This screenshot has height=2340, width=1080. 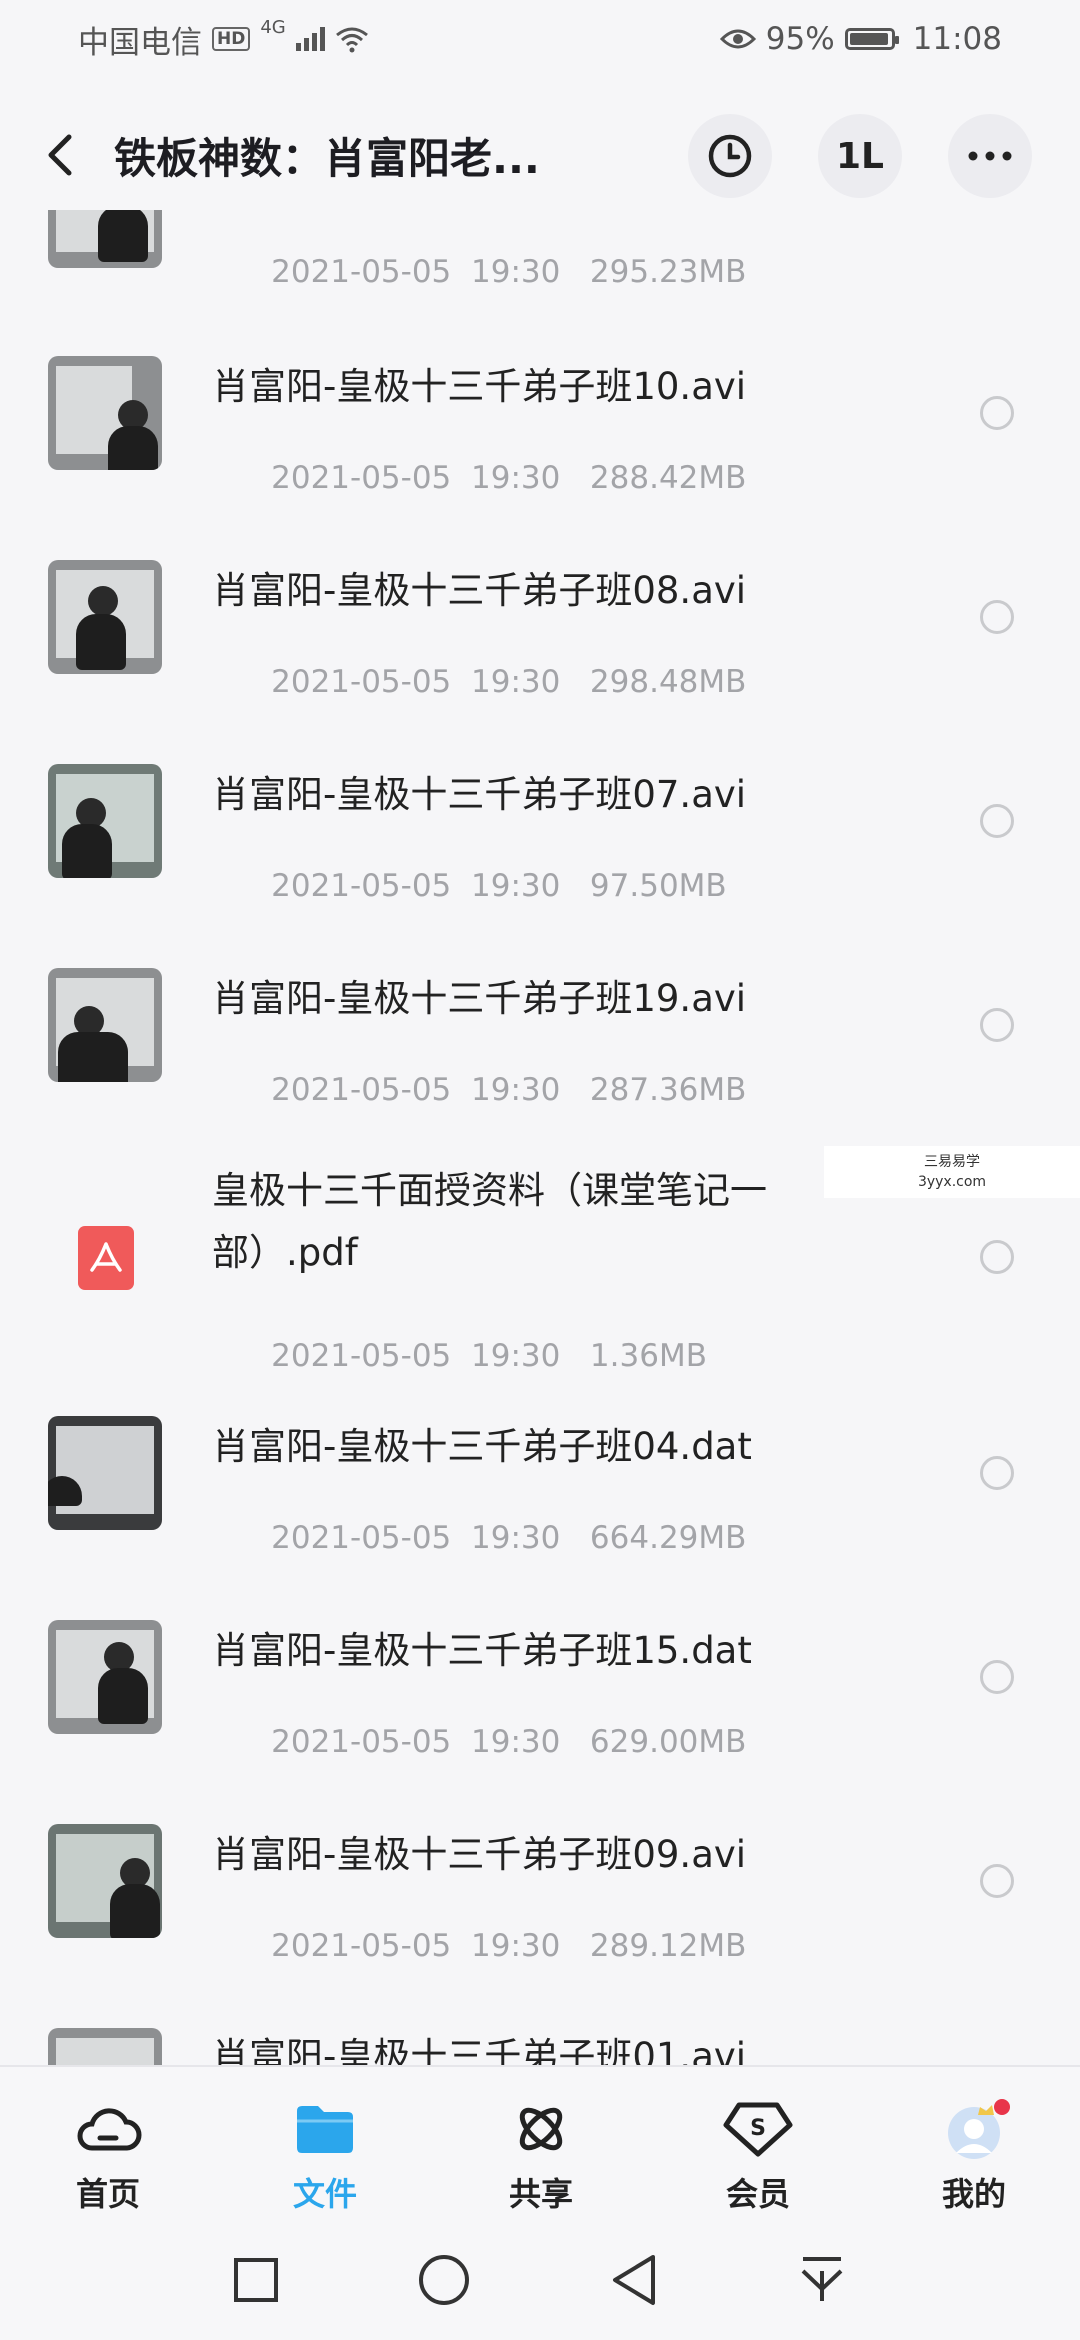 I want to click on history-button, so click(x=730, y=156).